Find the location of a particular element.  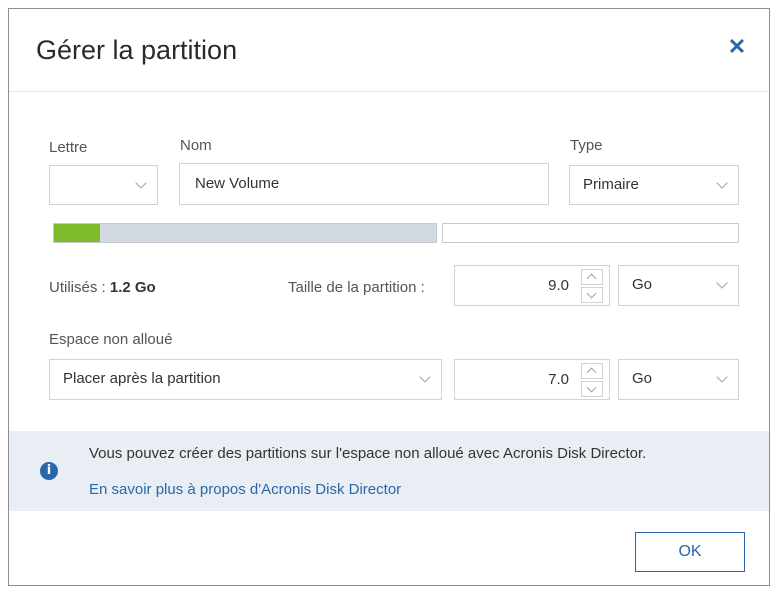

unallocated-placement-value: Placer après la partition is located at coordinates (142, 378).